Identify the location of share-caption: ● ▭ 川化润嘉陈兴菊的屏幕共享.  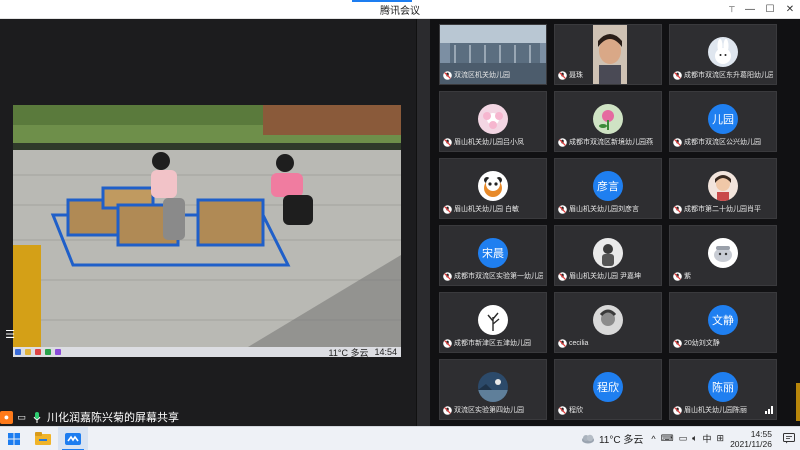
(89, 417).